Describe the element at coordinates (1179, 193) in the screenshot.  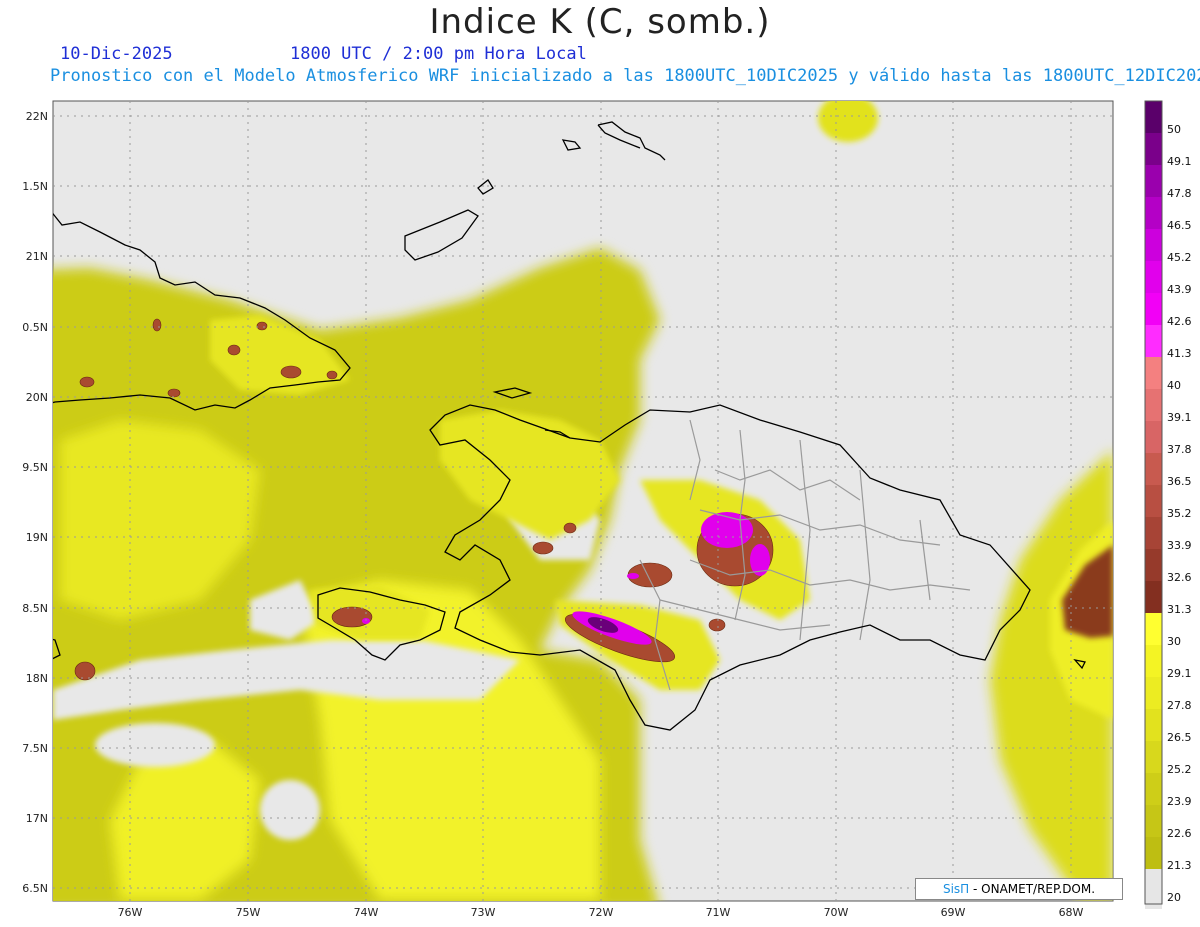
I see `colorbar-label: 47.8` at that location.